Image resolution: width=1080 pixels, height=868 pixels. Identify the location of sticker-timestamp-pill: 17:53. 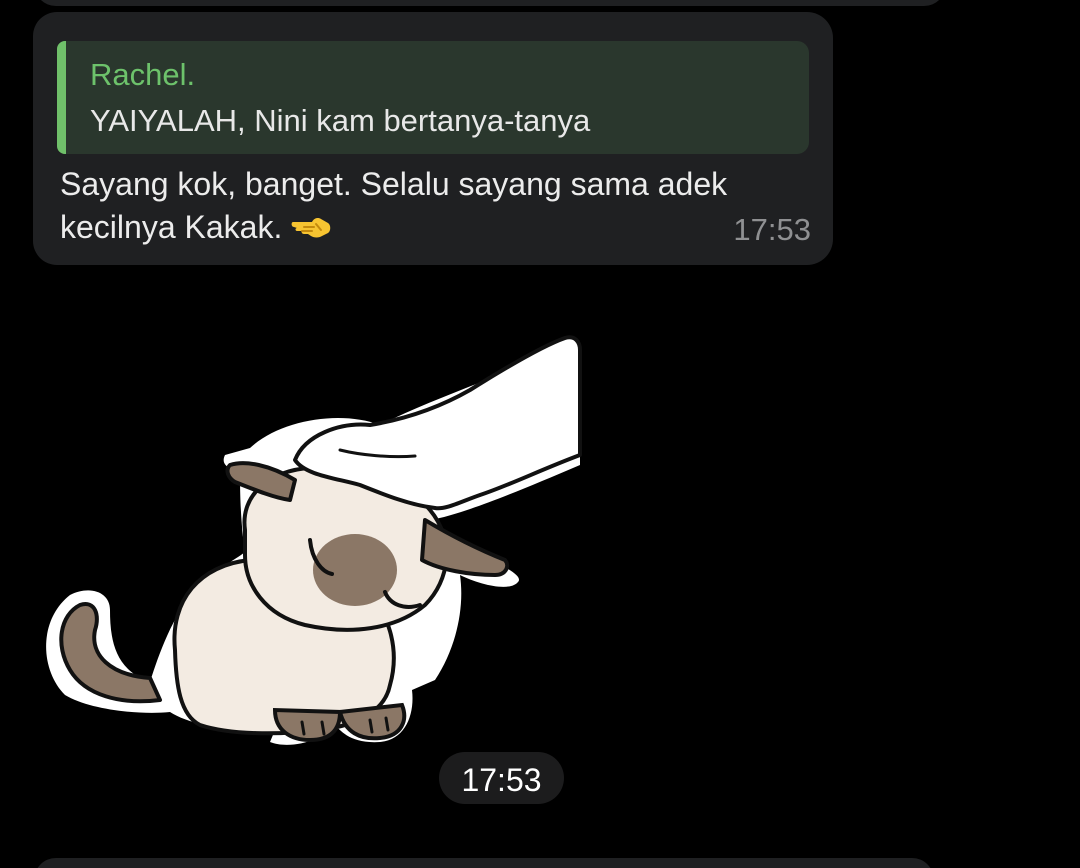
(501, 778).